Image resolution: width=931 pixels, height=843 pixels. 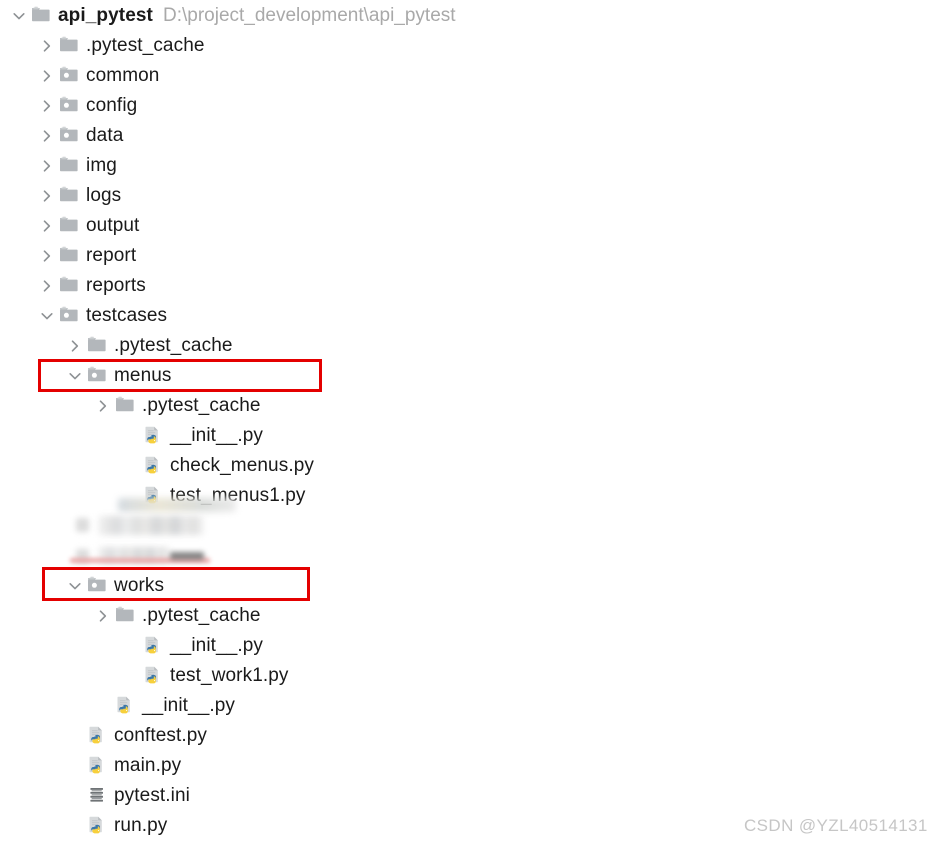 What do you see at coordinates (465, 586) in the screenshot?
I see `tree-row: works` at bounding box center [465, 586].